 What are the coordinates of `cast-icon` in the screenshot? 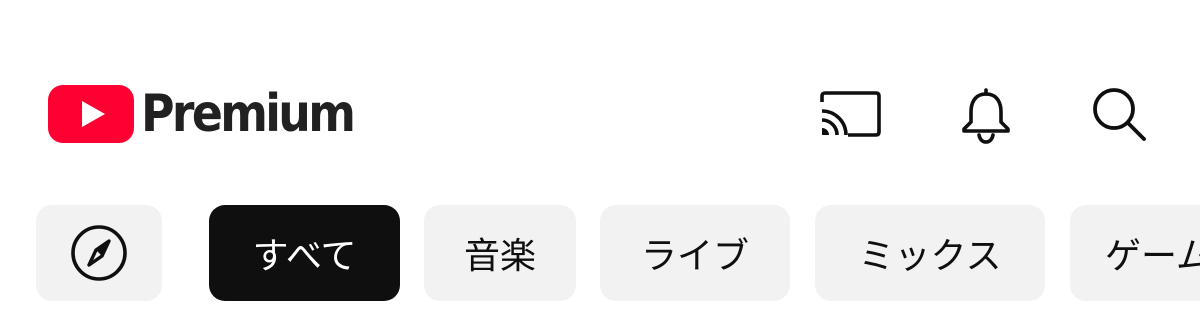 It's located at (850, 114).